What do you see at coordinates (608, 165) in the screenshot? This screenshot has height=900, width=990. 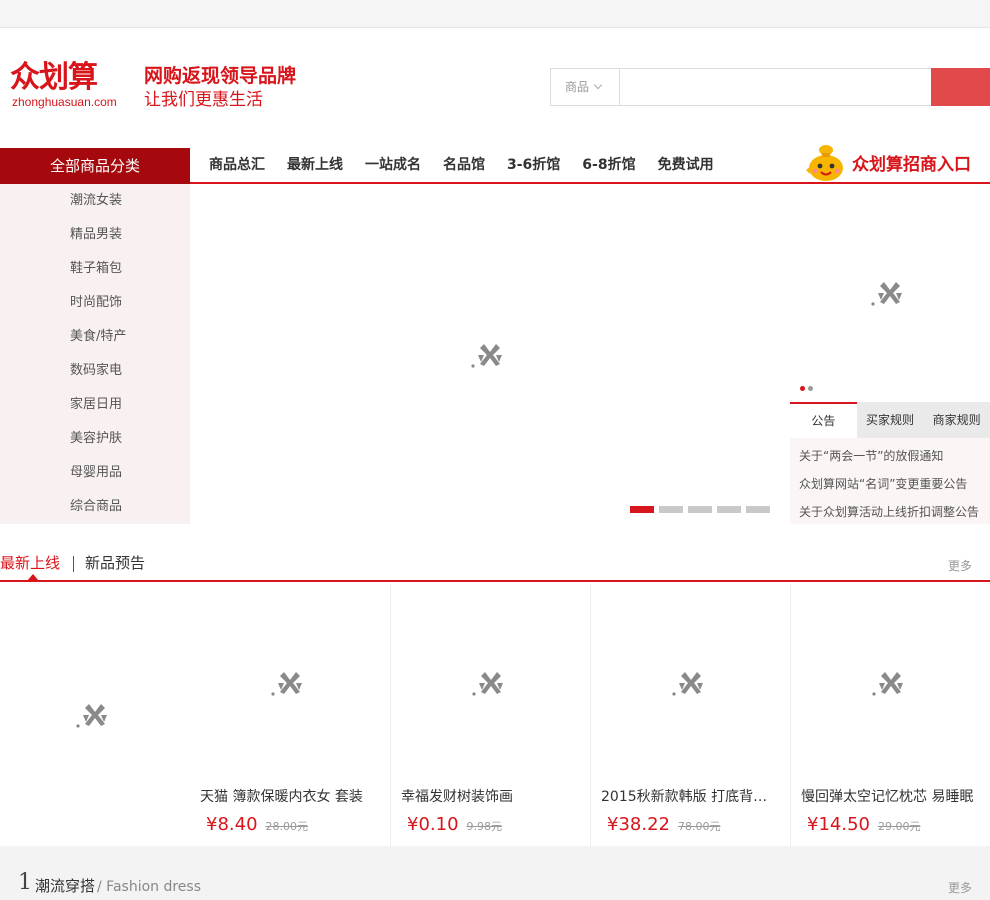 I see `nav-item-6-8-discount: 6-8折馆` at bounding box center [608, 165].